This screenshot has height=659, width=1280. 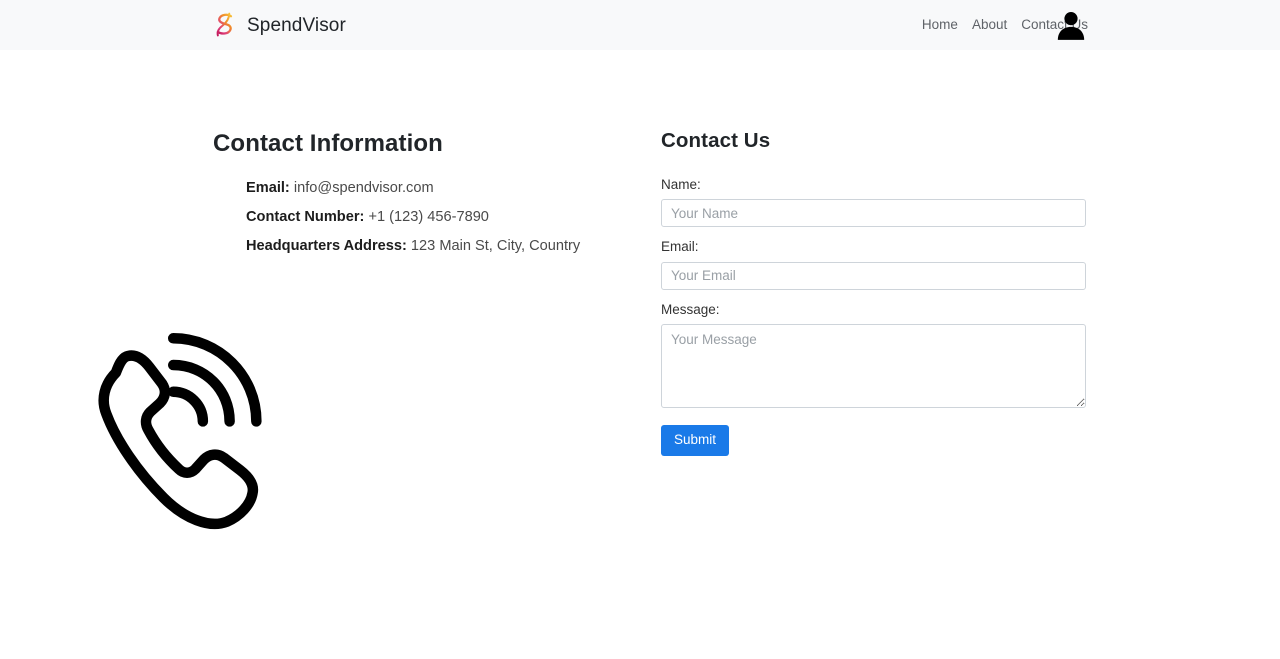 I want to click on list-item-email: Email: info@spendvisor.com, so click(x=439, y=188).